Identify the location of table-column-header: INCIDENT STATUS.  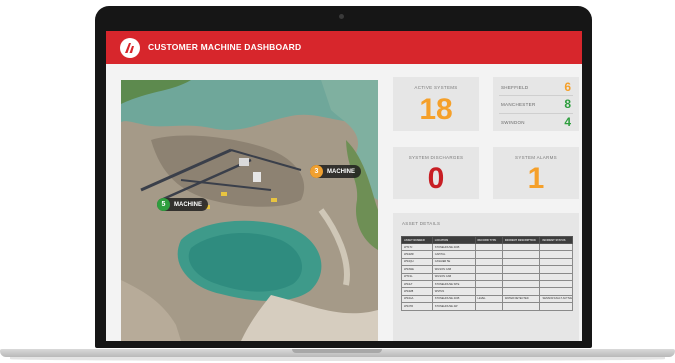
(556, 240).